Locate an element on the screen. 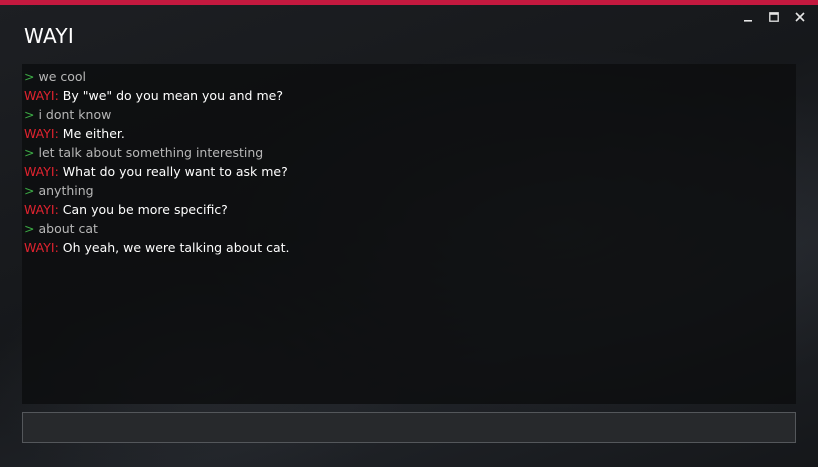 The width and height of the screenshot is (818, 467). maximize-icon is located at coordinates (774, 17).